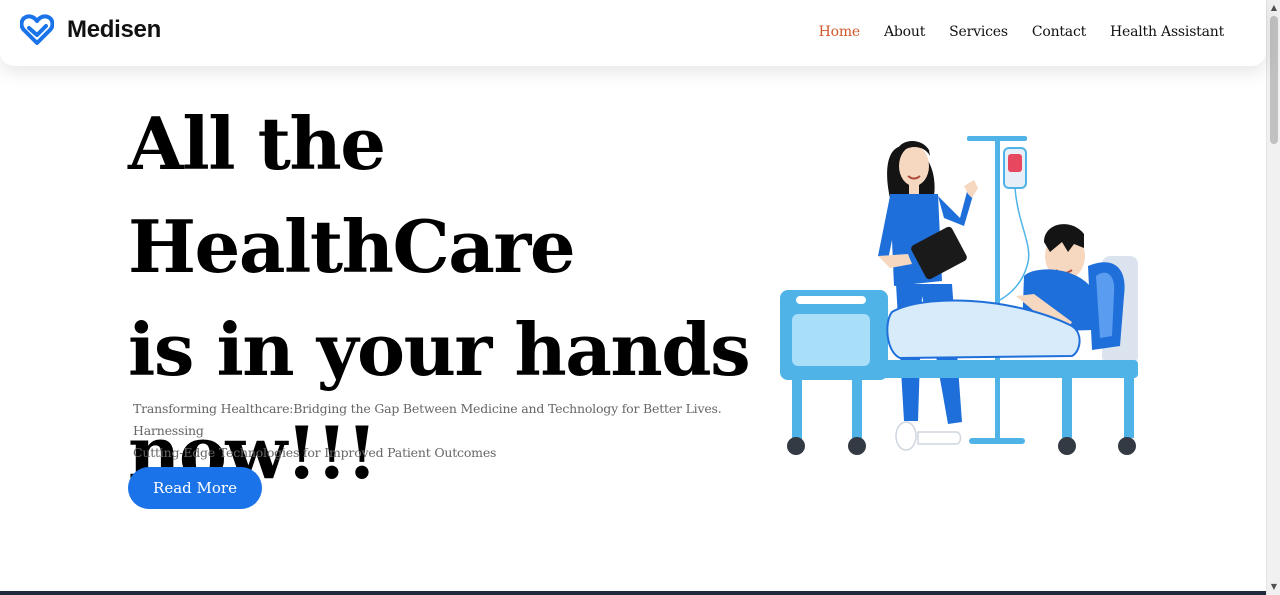  Describe the element at coordinates (1167, 32) in the screenshot. I see `nav-health-assistant: Health Assistant` at that location.